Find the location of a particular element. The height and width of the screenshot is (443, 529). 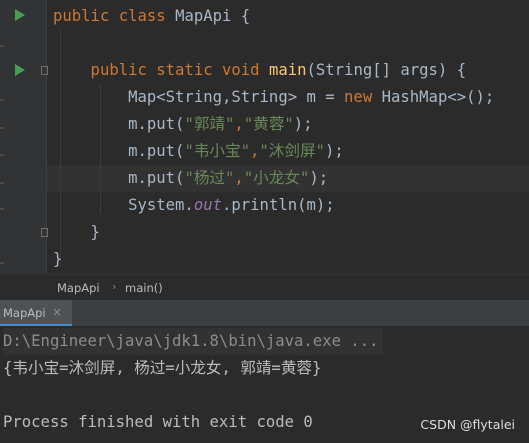

code-token: "黄蓉" is located at coordinates (268, 124).